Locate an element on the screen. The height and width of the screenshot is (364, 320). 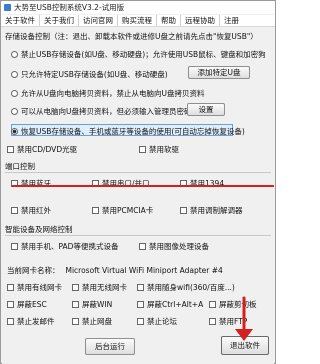
radio-button-selected is located at coordinates (14, 131).